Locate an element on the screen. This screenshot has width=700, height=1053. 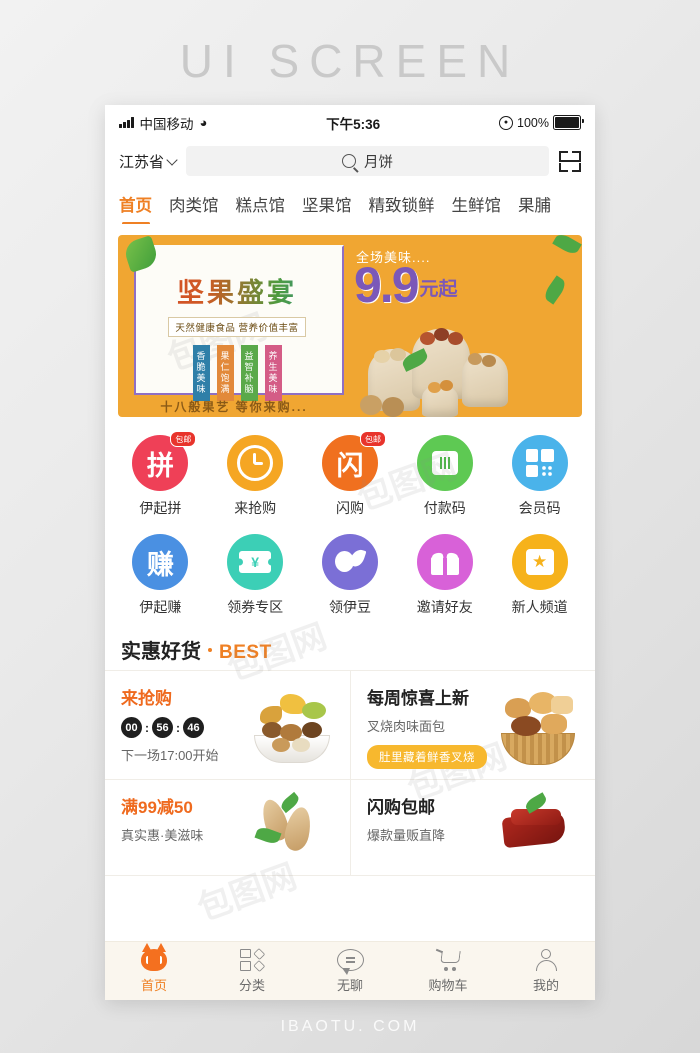
search-icon is located at coordinates (349, 161).